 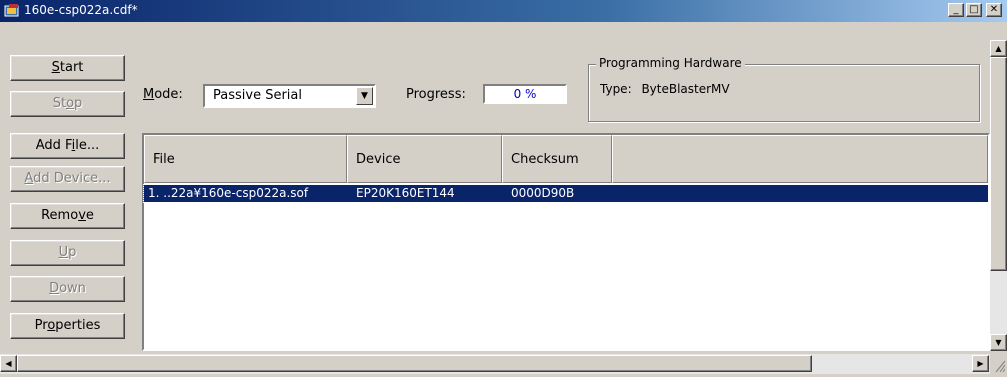 I want to click on horizontal-scrollbar: ◀ ▶, so click(x=495, y=363).